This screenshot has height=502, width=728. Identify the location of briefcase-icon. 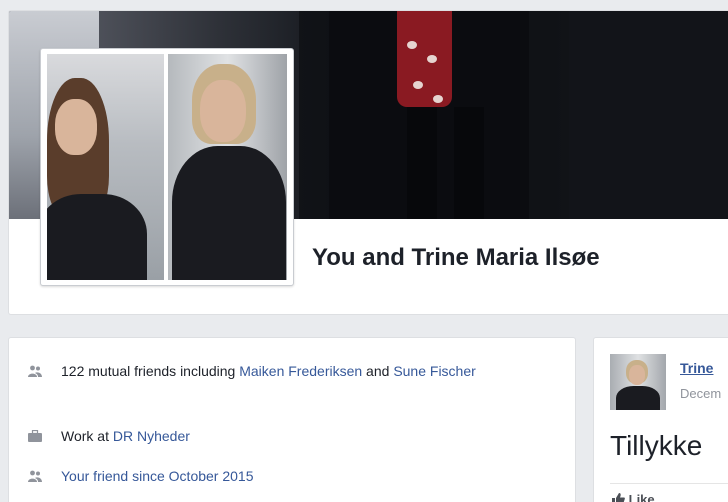
(35, 436).